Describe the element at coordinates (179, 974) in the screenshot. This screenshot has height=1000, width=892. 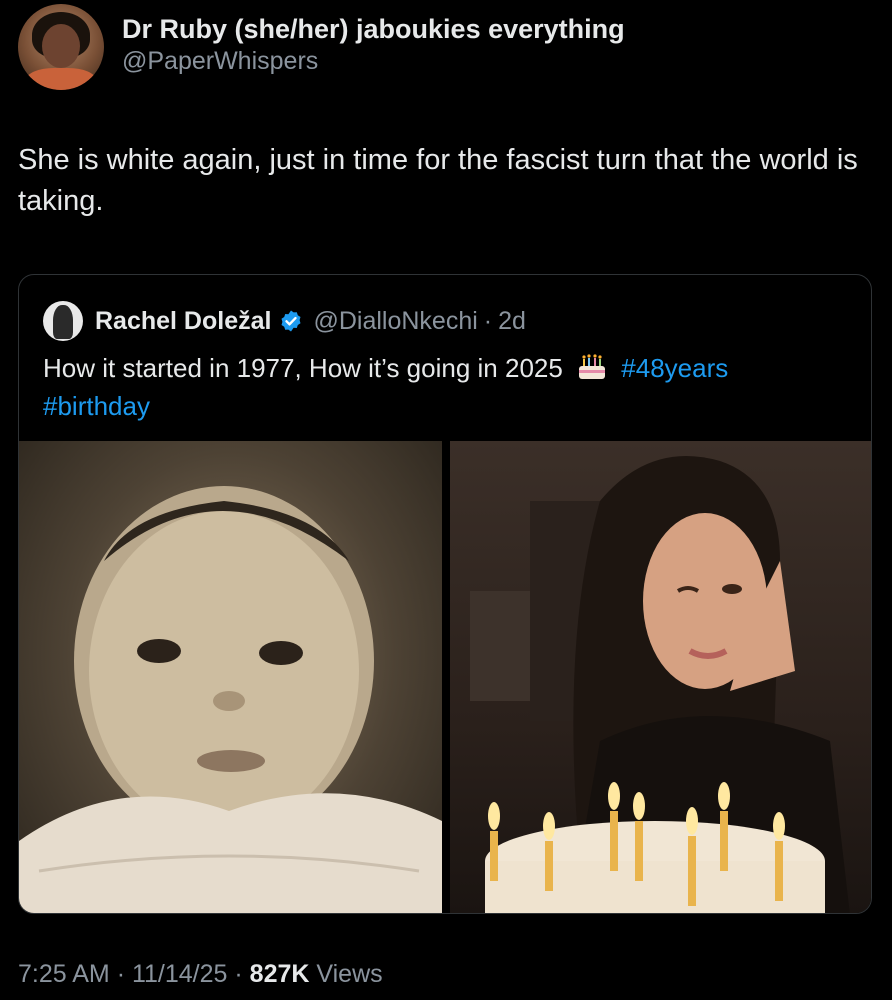
I see `tweet-date: 11/14/25` at that location.